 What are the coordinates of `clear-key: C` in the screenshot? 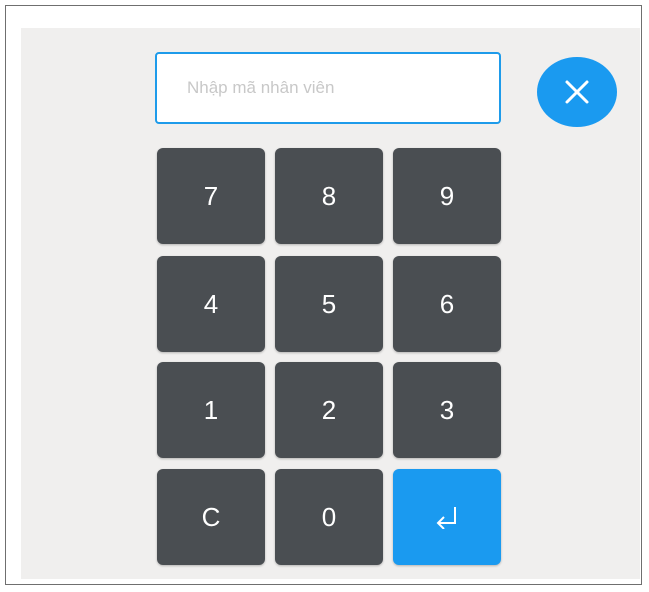 It's located at (211, 517).